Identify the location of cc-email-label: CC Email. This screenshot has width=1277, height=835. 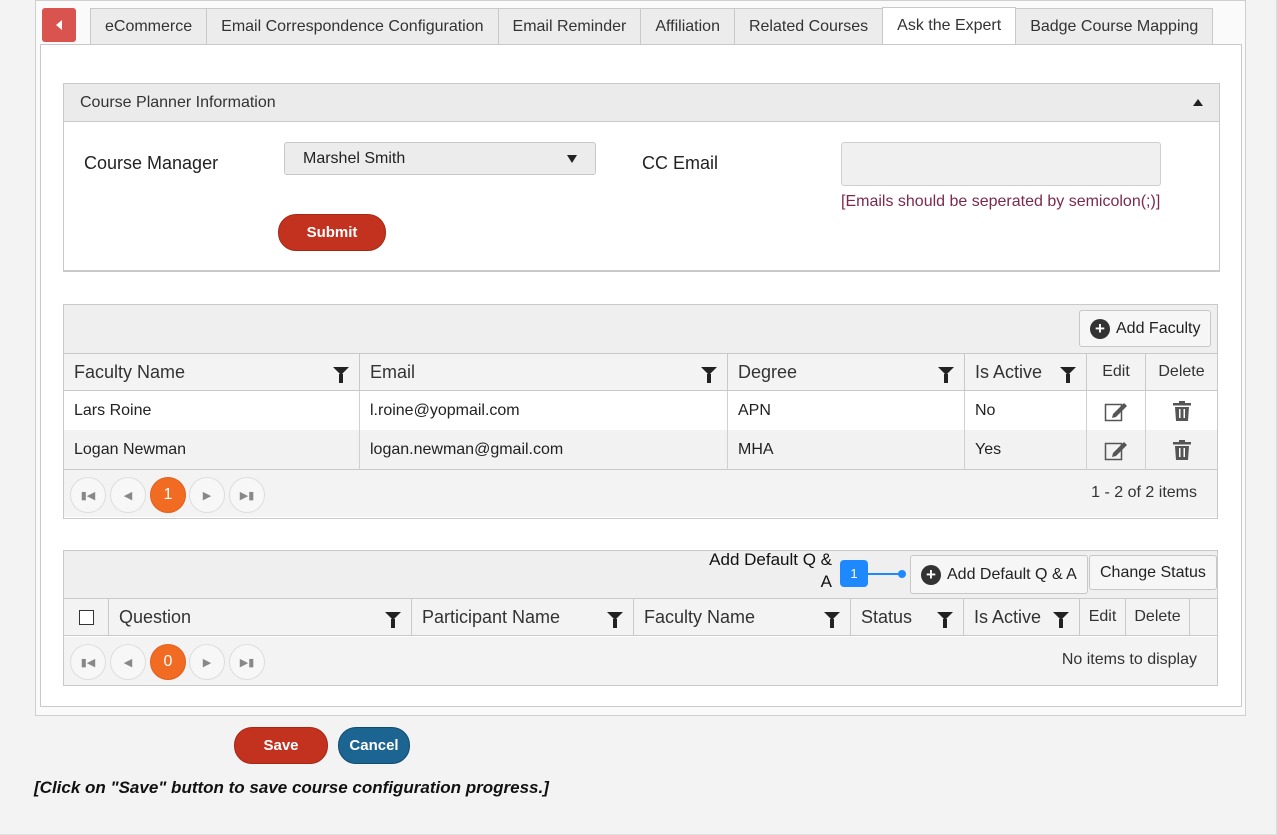
(680, 163).